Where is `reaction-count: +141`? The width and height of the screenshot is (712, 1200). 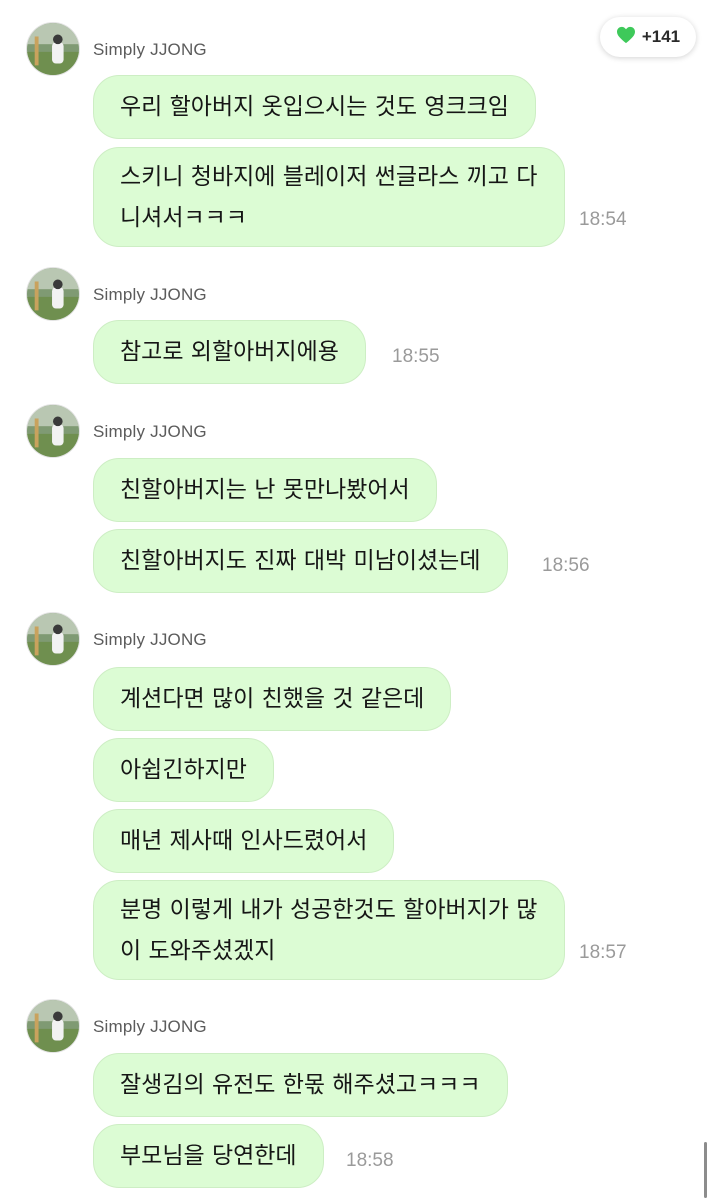
reaction-count: +141 is located at coordinates (661, 36).